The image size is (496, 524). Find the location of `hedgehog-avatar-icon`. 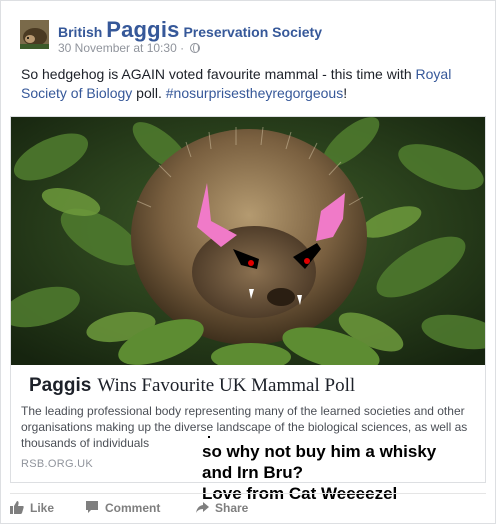

hedgehog-avatar-icon is located at coordinates (34, 34).